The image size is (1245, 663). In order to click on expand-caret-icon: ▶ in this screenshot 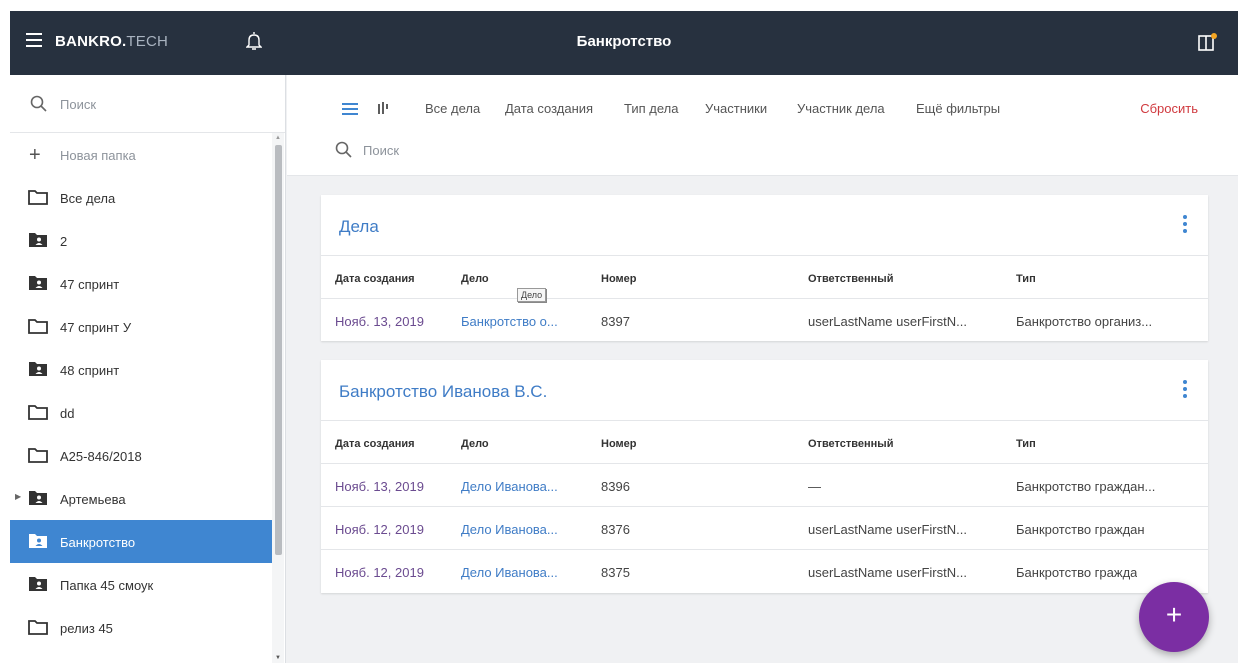, I will do `click(18, 496)`.